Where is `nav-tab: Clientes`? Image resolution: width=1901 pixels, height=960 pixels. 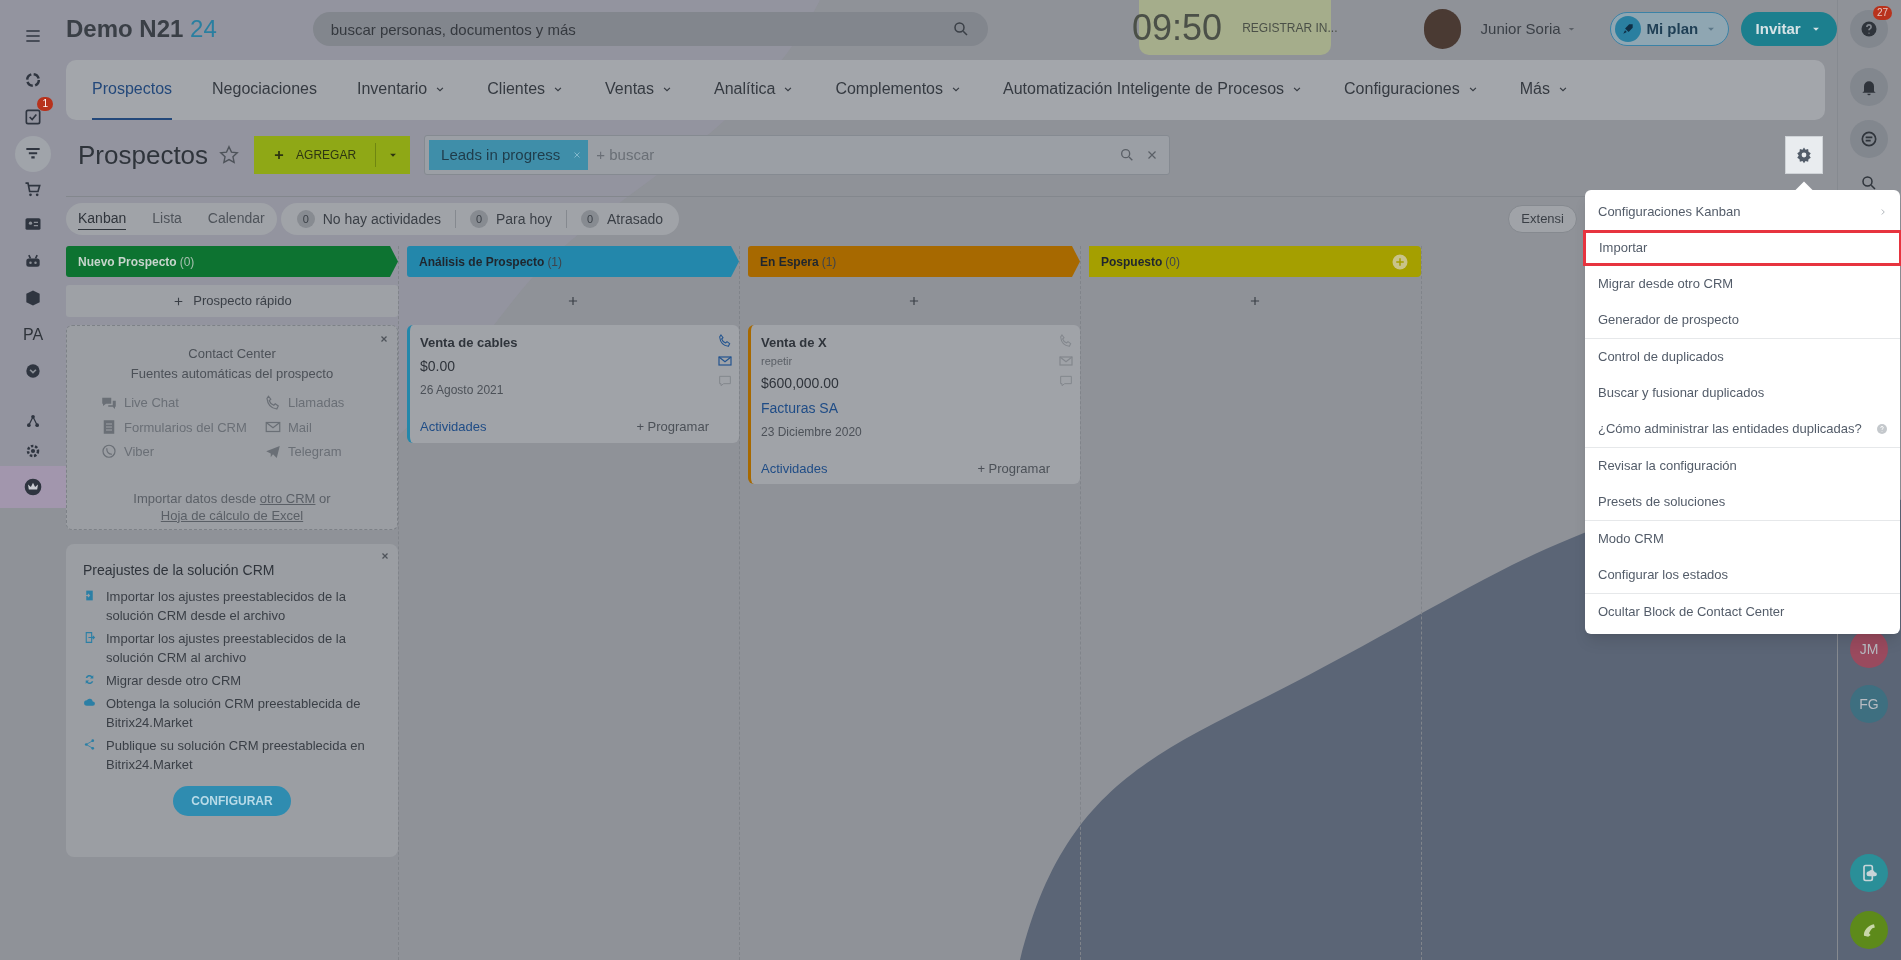 nav-tab: Clientes is located at coordinates (526, 90).